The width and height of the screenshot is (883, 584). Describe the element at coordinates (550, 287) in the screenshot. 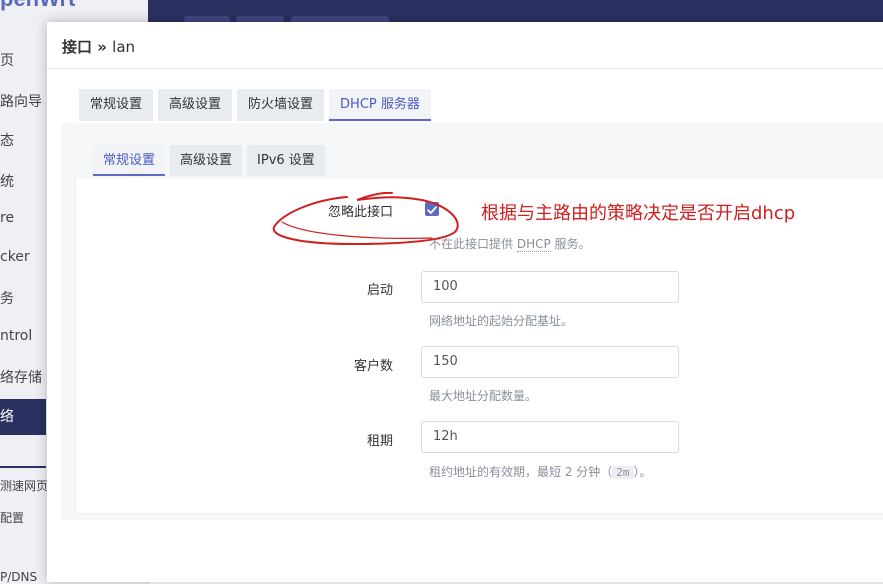

I see `start-input: 100` at that location.